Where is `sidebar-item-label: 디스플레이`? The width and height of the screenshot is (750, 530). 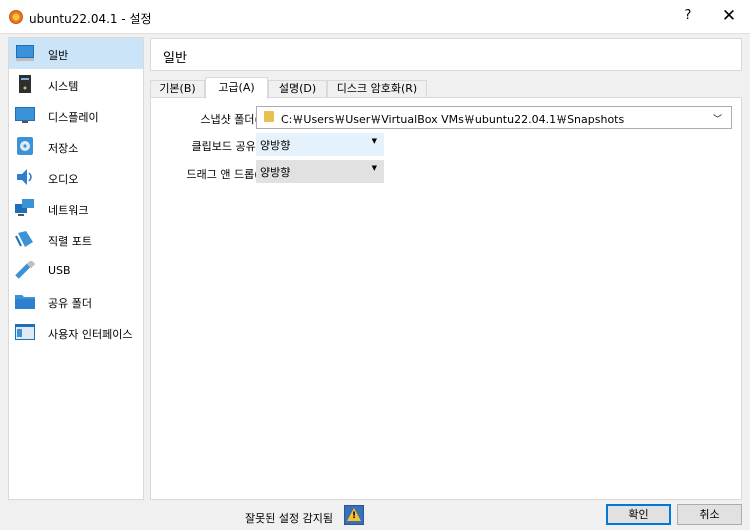 sidebar-item-label: 디스플레이 is located at coordinates (73, 117).